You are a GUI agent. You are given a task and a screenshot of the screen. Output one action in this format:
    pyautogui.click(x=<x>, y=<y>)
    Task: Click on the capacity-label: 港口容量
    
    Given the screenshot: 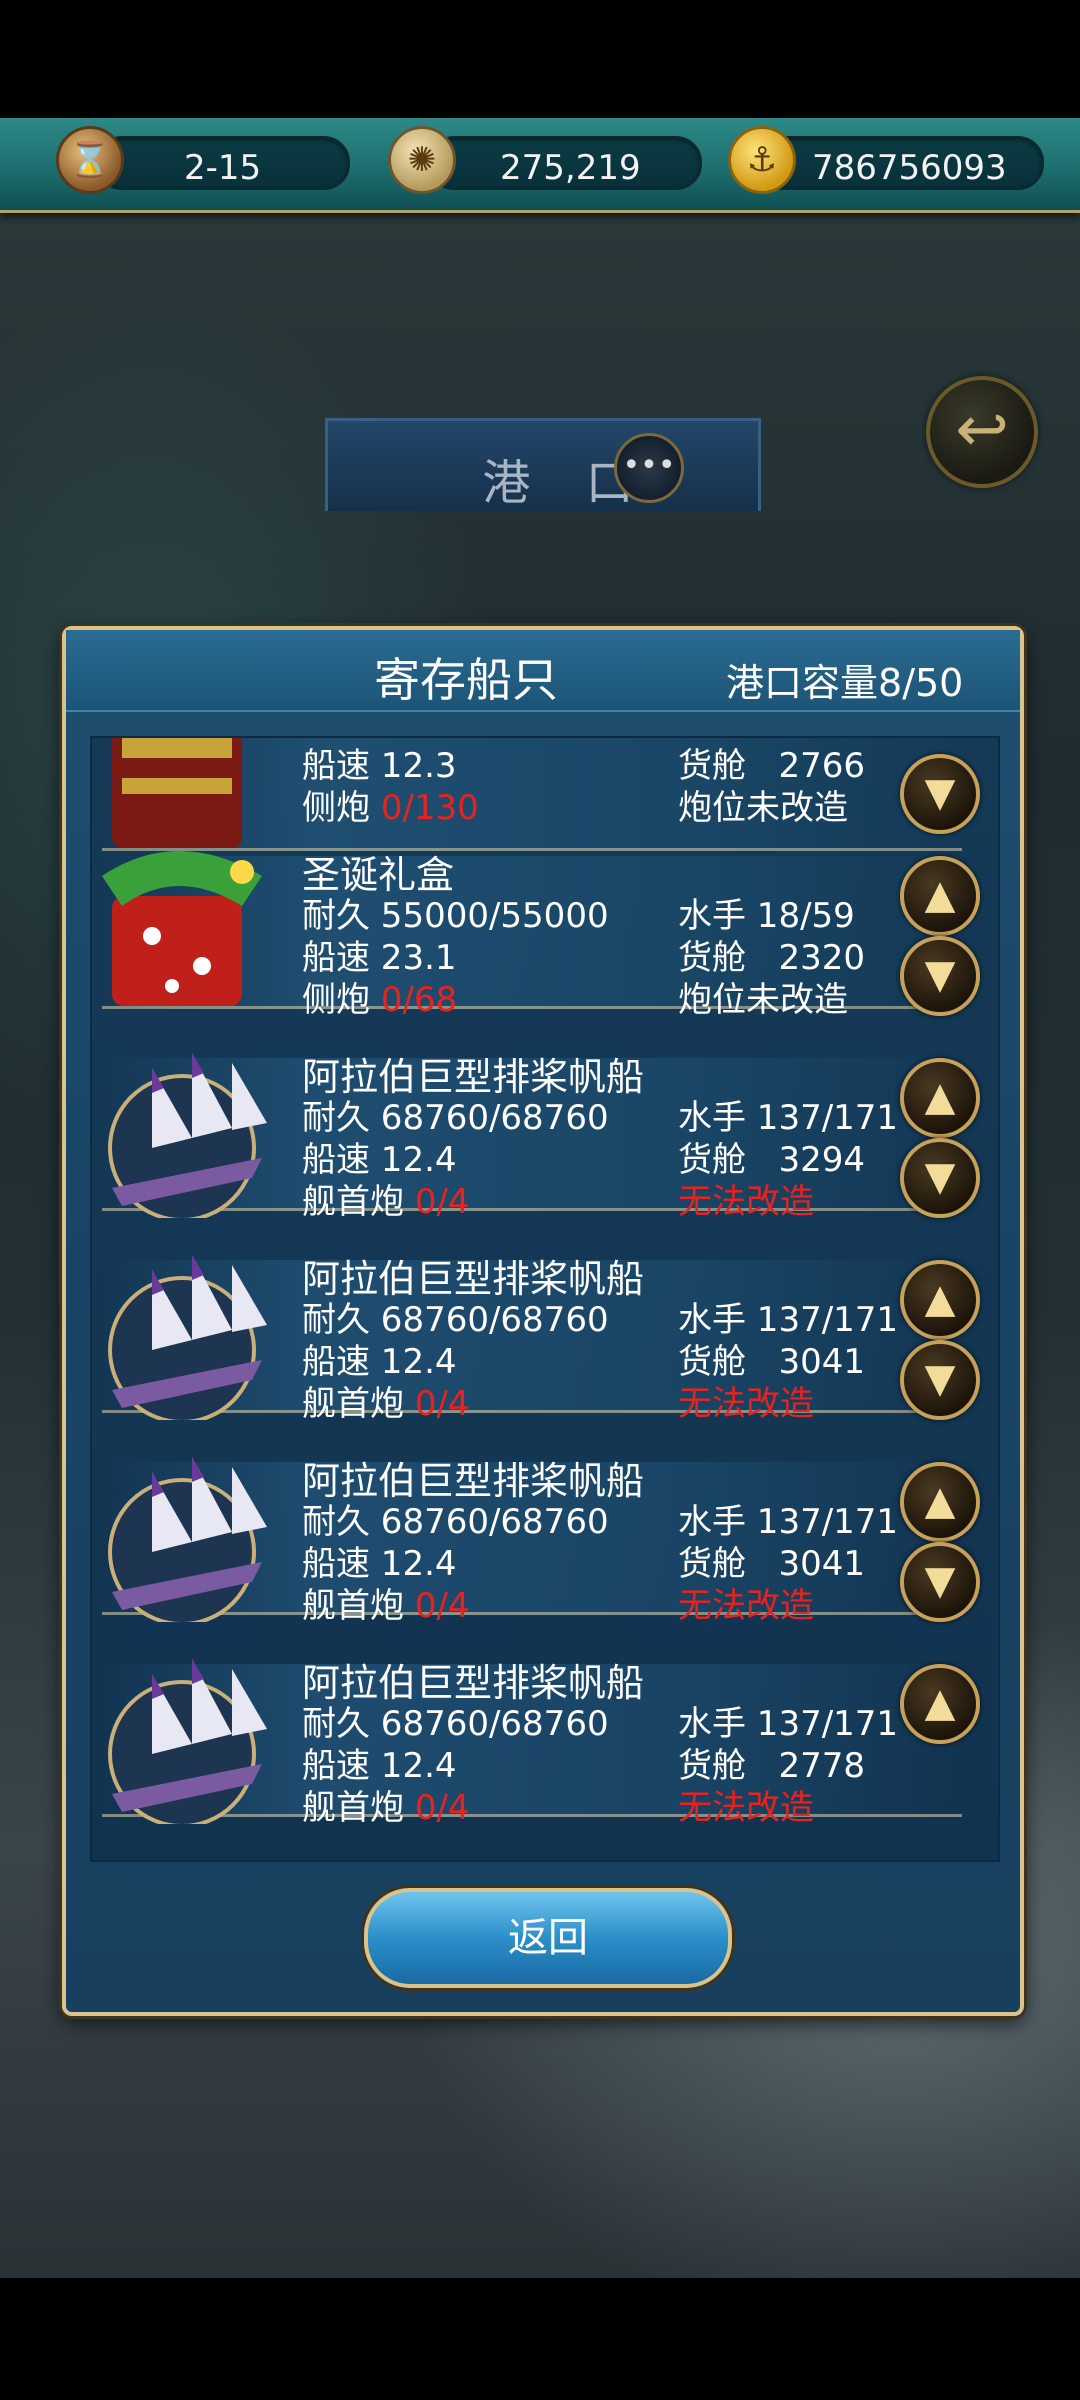 What is the action you would take?
    pyautogui.click(x=802, y=683)
    